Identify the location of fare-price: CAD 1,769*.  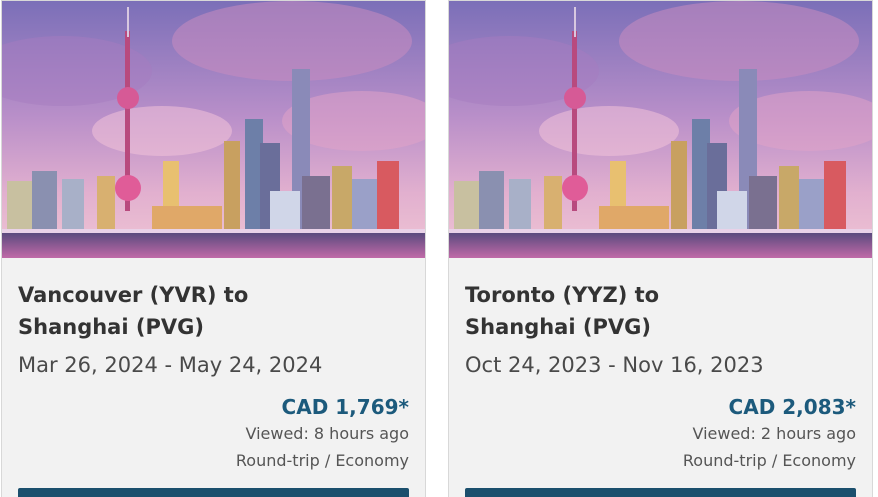
(345, 407).